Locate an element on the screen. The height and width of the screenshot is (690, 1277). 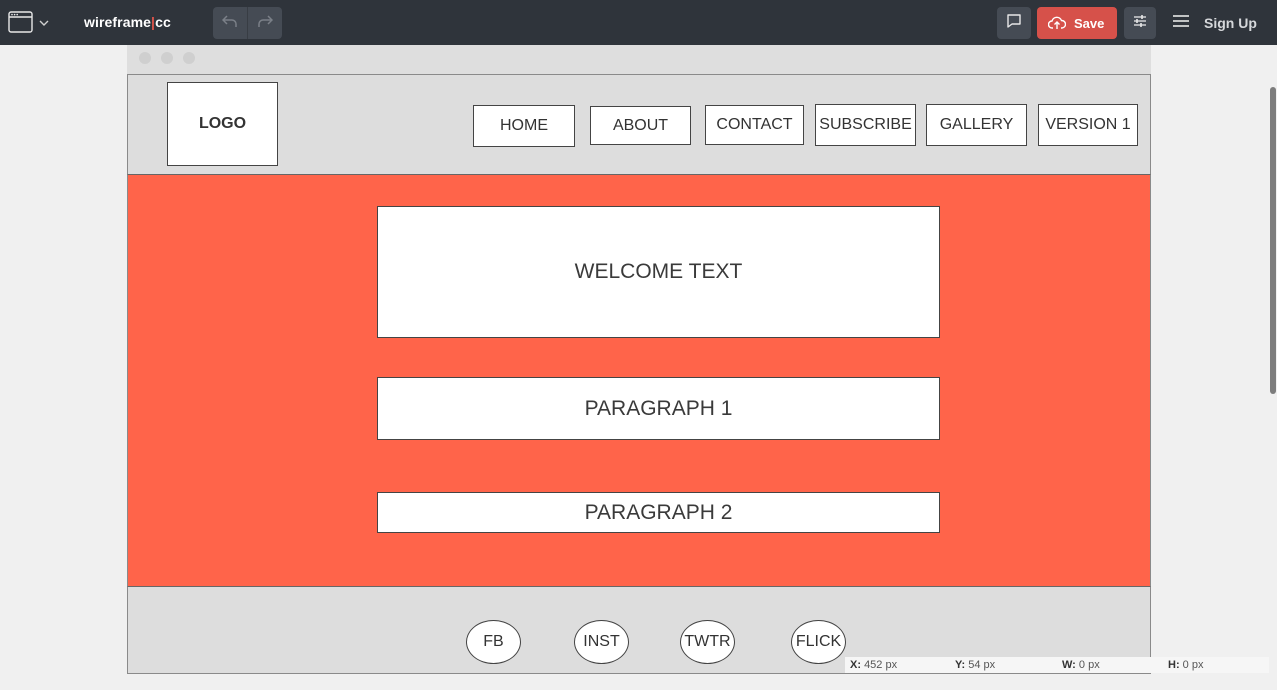
nav-box-contact: CONTACT is located at coordinates (754, 125).